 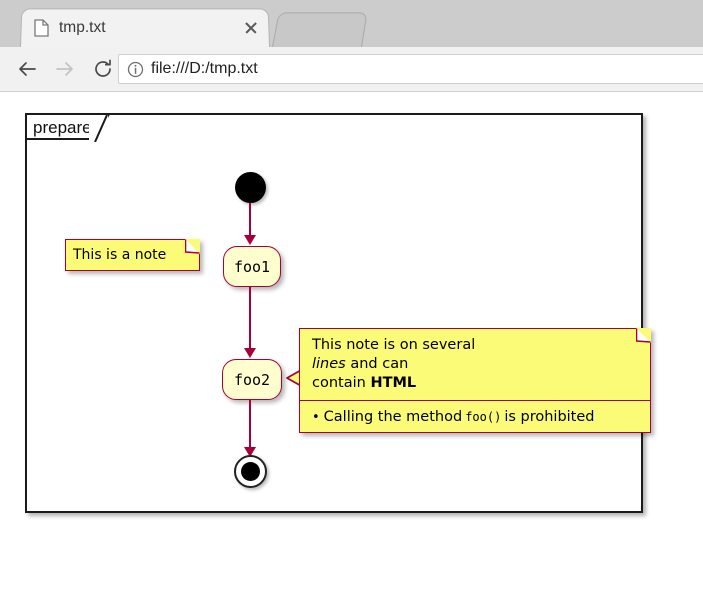 What do you see at coordinates (250, 424) in the screenshot?
I see `edge-foo2-end` at bounding box center [250, 424].